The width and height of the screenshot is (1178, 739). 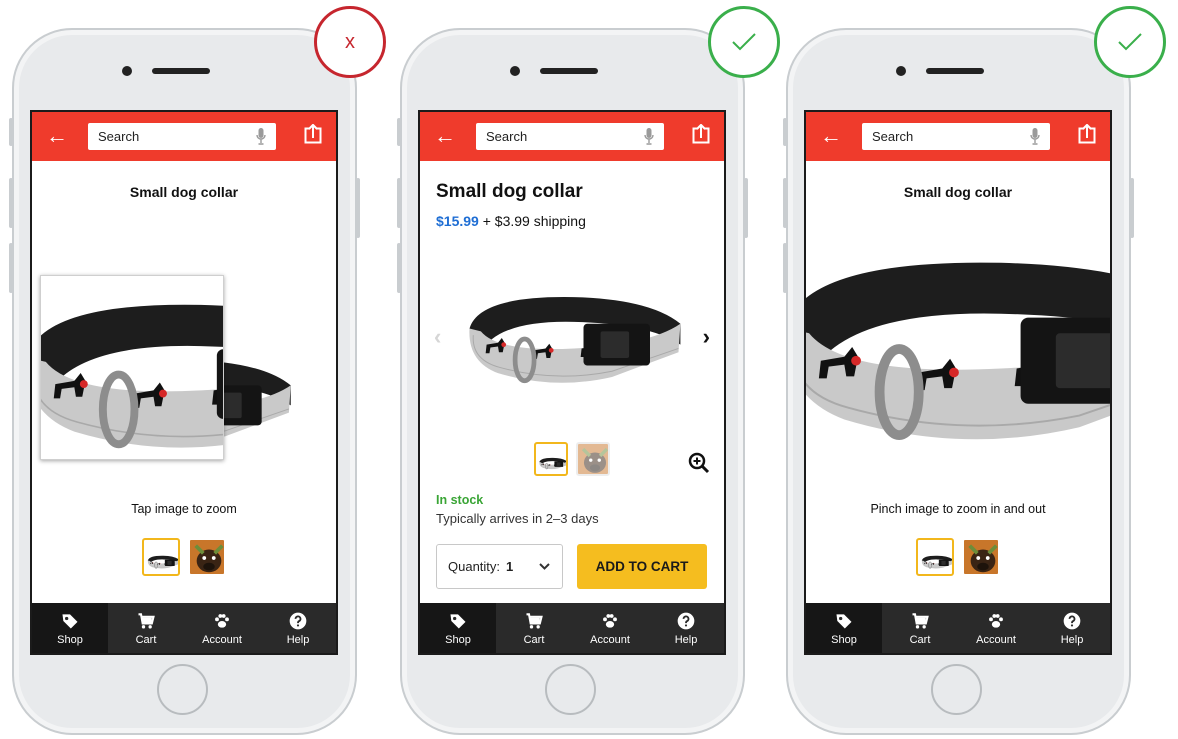 I want to click on price-line: $15.99 + $3.99 shipping, so click(x=511, y=221).